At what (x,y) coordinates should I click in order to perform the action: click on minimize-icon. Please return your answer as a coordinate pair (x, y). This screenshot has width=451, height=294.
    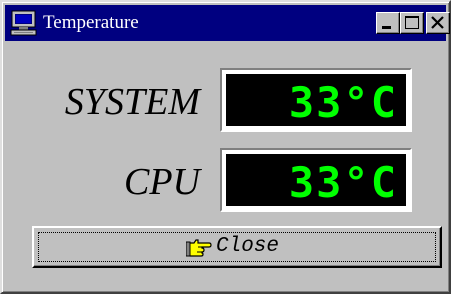
    Looking at the image, I should click on (386, 27).